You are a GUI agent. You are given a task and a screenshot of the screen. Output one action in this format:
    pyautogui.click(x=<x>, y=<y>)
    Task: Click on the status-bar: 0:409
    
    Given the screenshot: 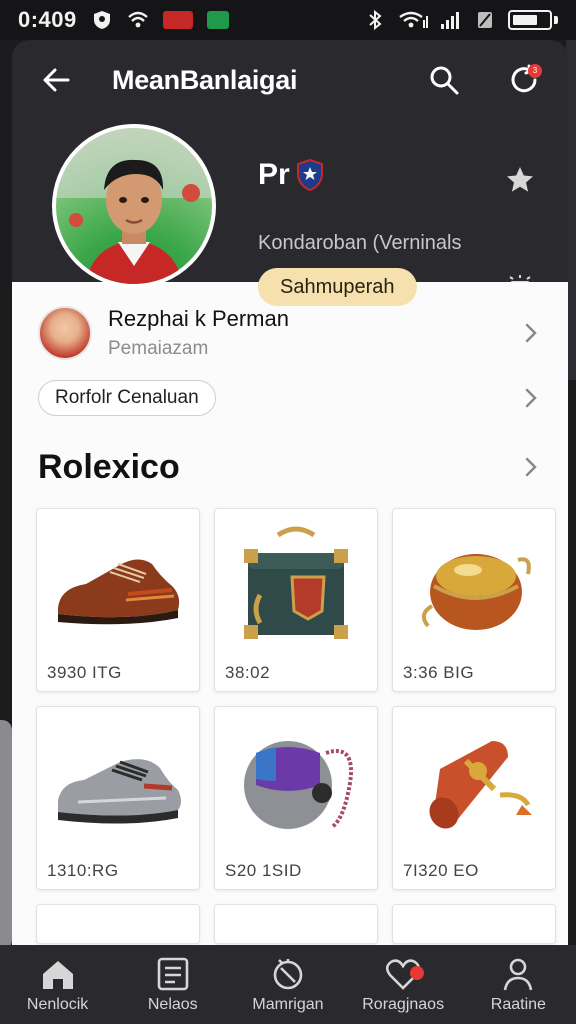 What is the action you would take?
    pyautogui.click(x=288, y=20)
    